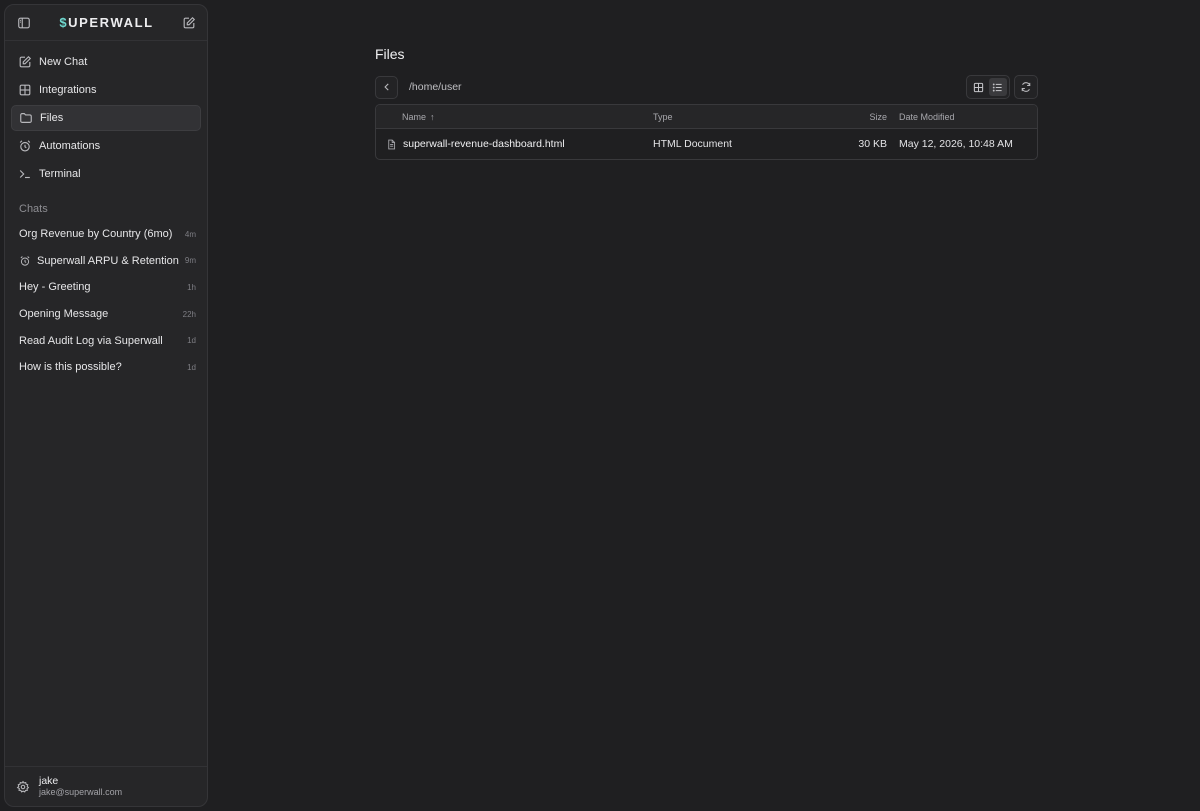 Image resolution: width=1200 pixels, height=811 pixels. I want to click on column-size: Size, so click(855, 117).